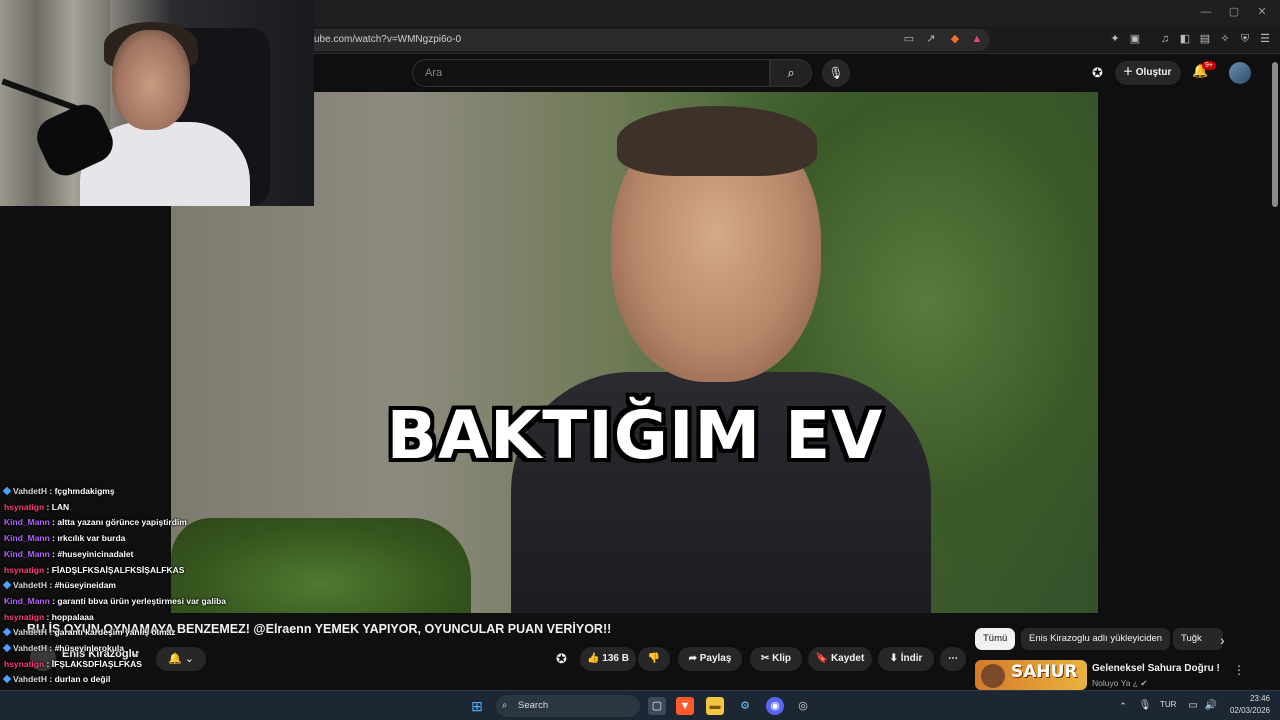 This screenshot has height=720, width=1280. What do you see at coordinates (95, 553) in the screenshot?
I see `chat-text: #huseyinicinadalet` at bounding box center [95, 553].